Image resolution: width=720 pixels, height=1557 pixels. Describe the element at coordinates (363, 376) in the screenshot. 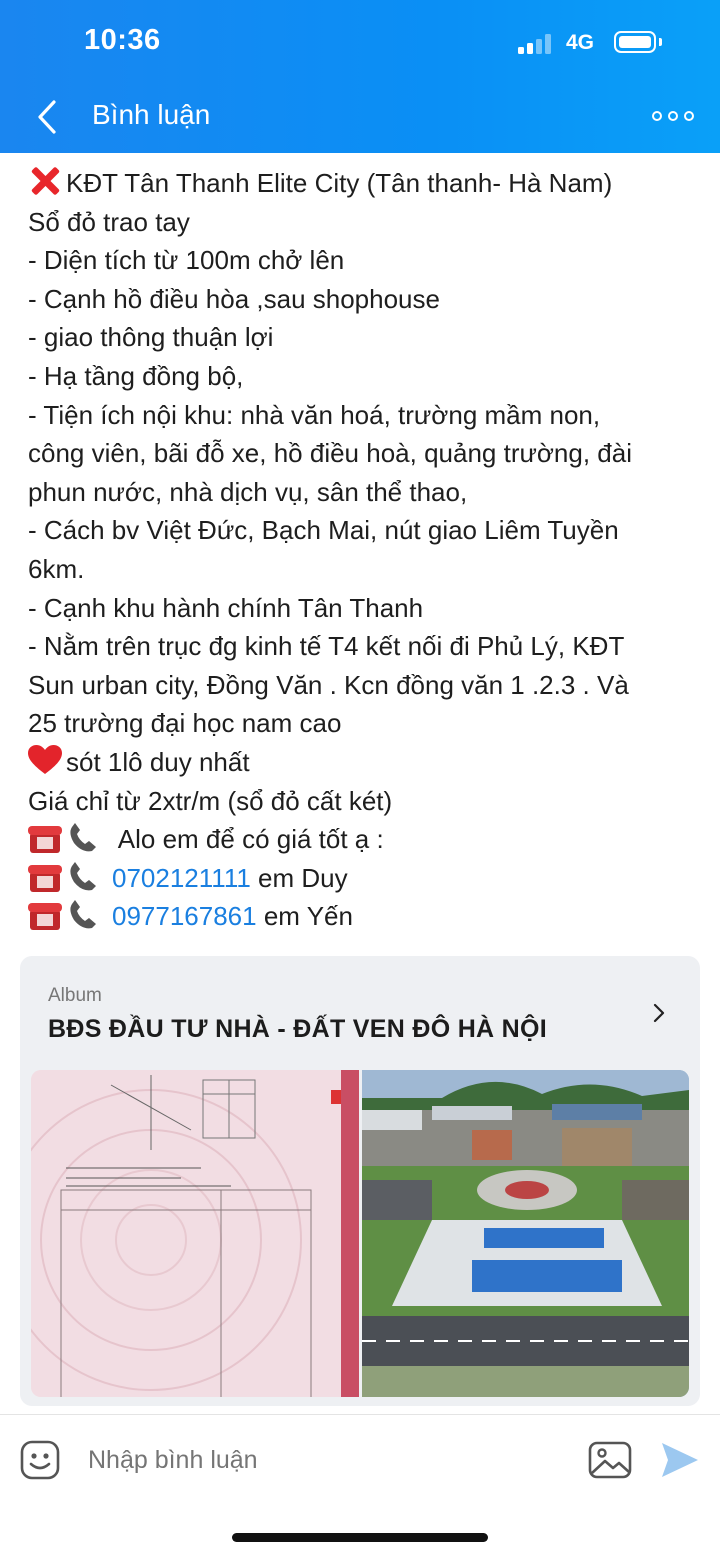

I see `post-line: - Hạ tầng đồng bộ,` at that location.